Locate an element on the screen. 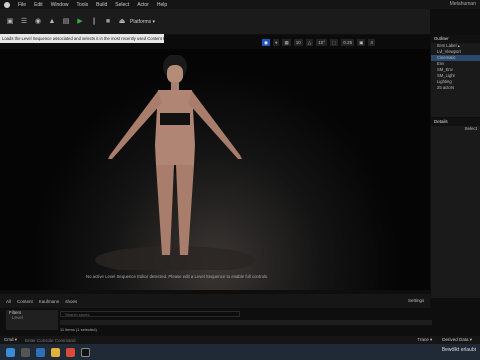 Image resolution: width=480 pixels, height=360 pixels. save-icon: ▣ is located at coordinates (10, 22).